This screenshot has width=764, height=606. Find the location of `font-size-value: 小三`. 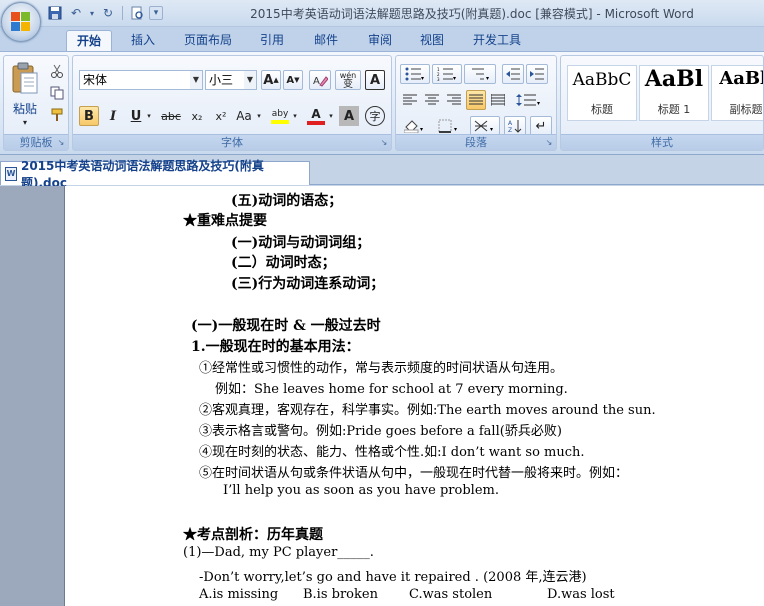

font-size-value: 小三 is located at coordinates (221, 80).